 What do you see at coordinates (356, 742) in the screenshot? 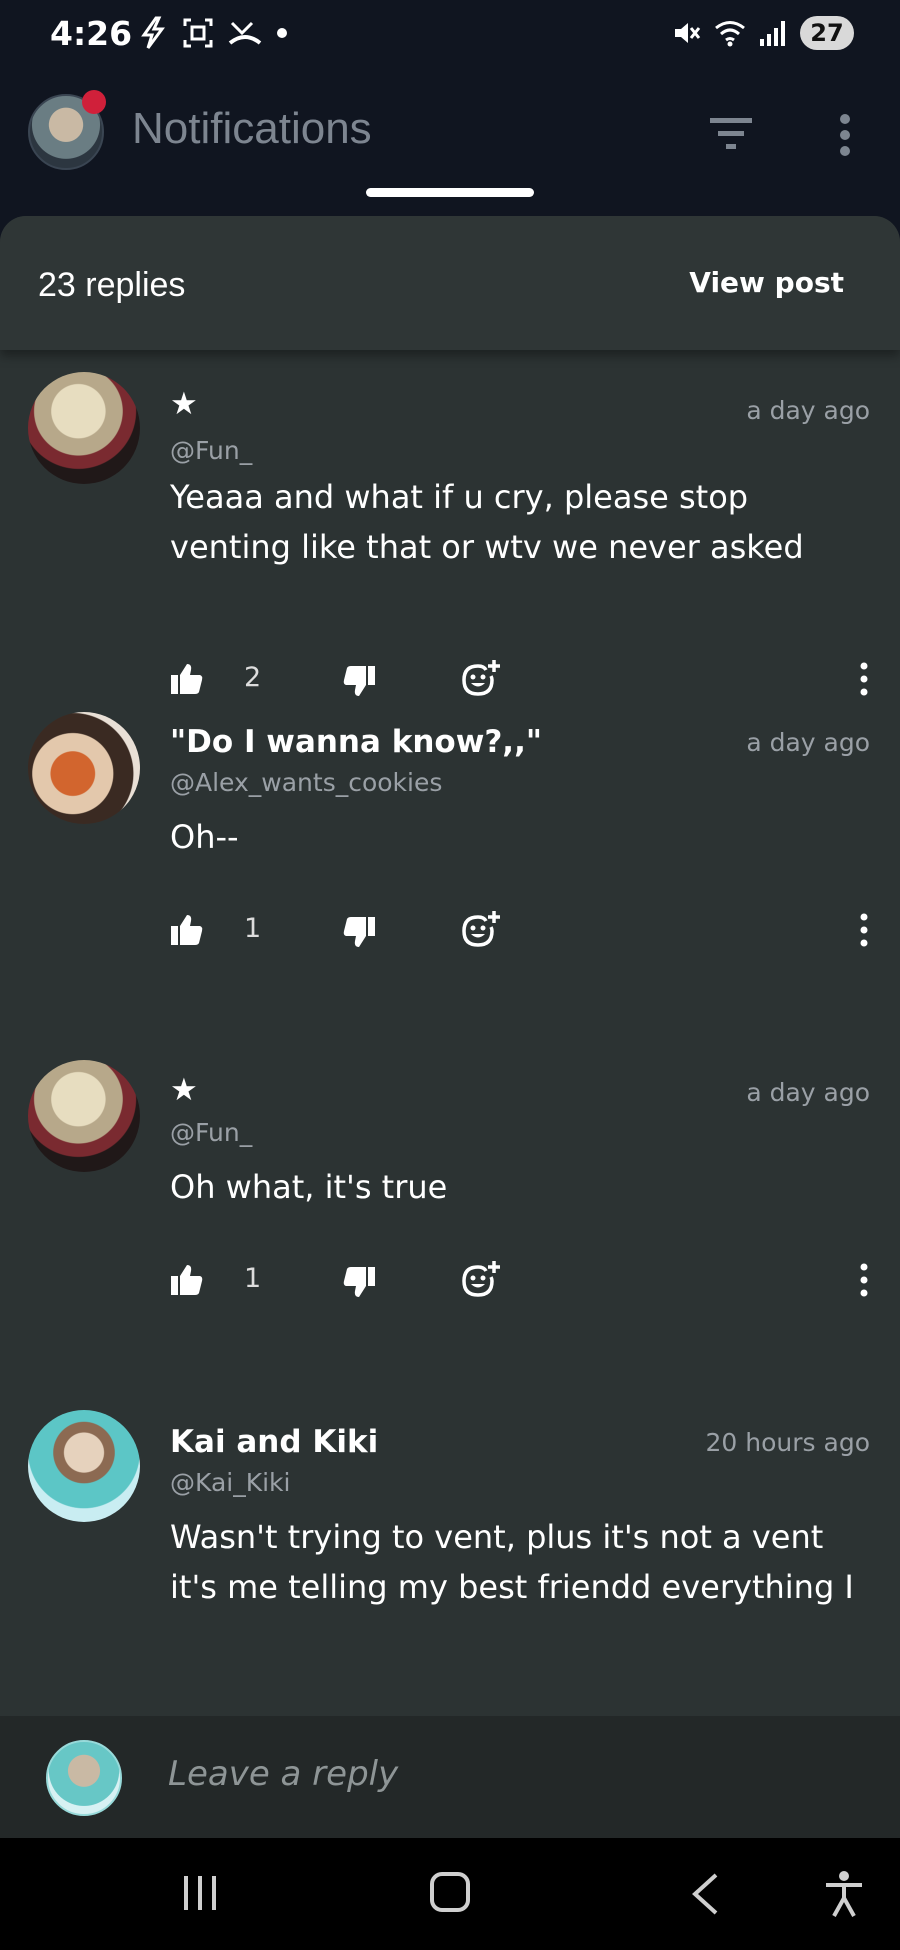
I see `commenter-name: "Do I wanna know?,,"` at bounding box center [356, 742].